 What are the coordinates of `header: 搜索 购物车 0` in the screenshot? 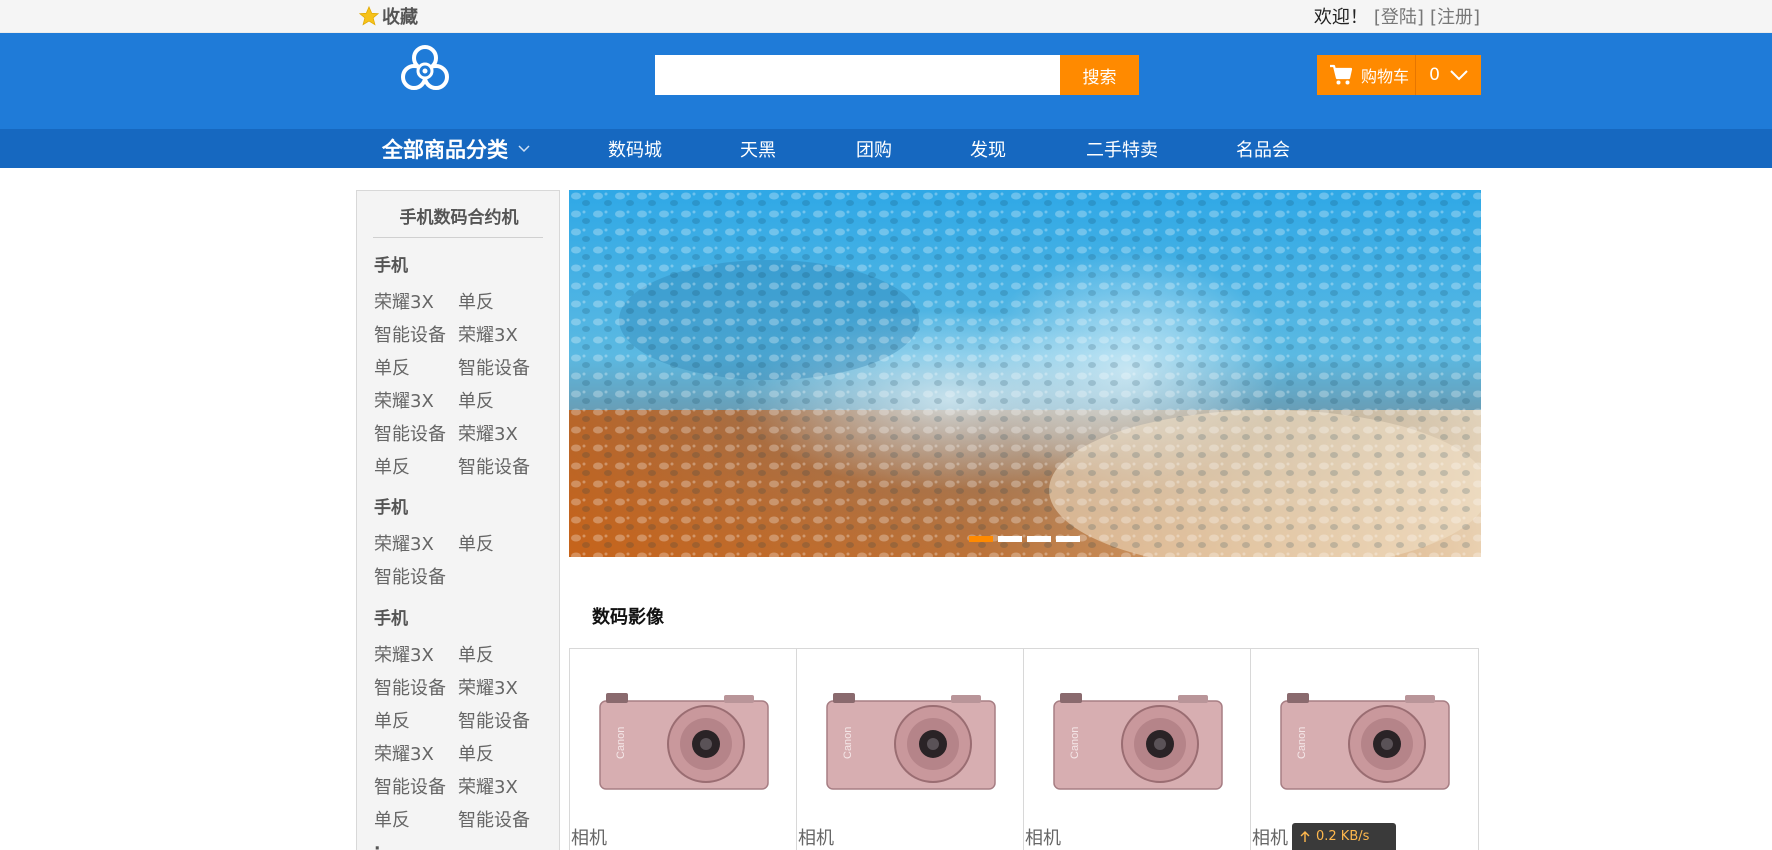 It's located at (886, 81).